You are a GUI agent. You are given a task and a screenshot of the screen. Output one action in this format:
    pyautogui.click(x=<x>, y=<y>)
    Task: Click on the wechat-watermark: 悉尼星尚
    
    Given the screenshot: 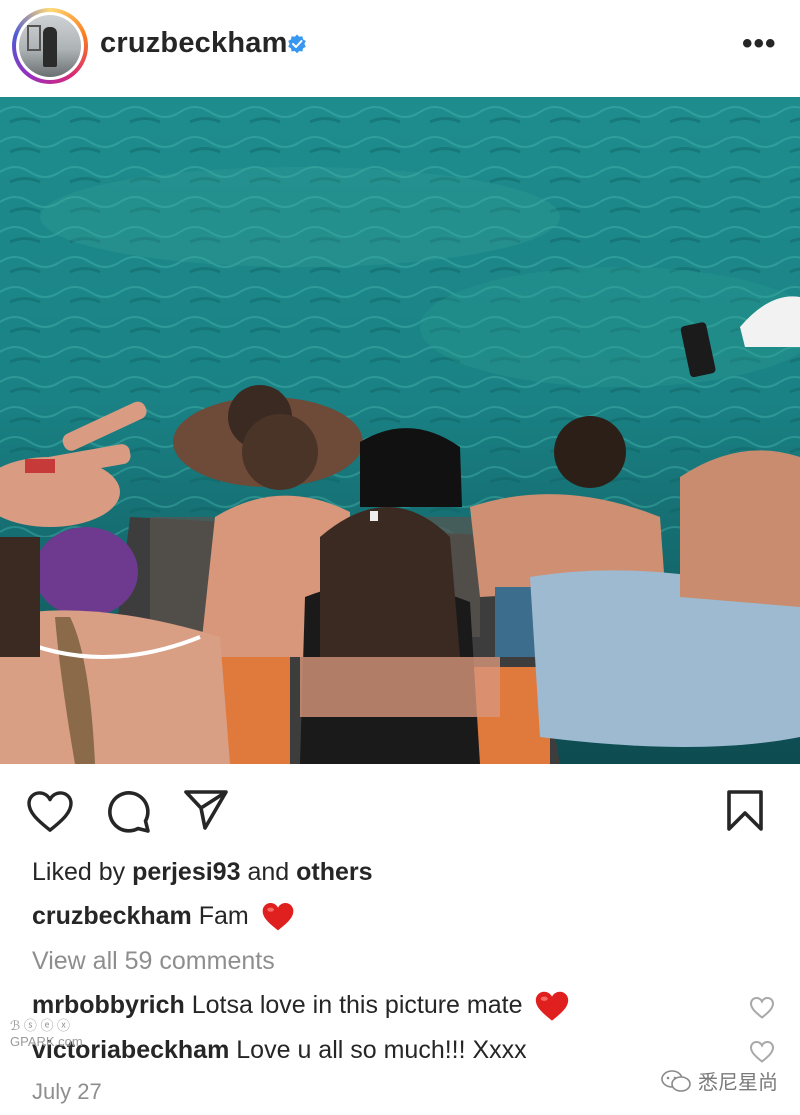 What is the action you would take?
    pyautogui.click(x=719, y=1080)
    